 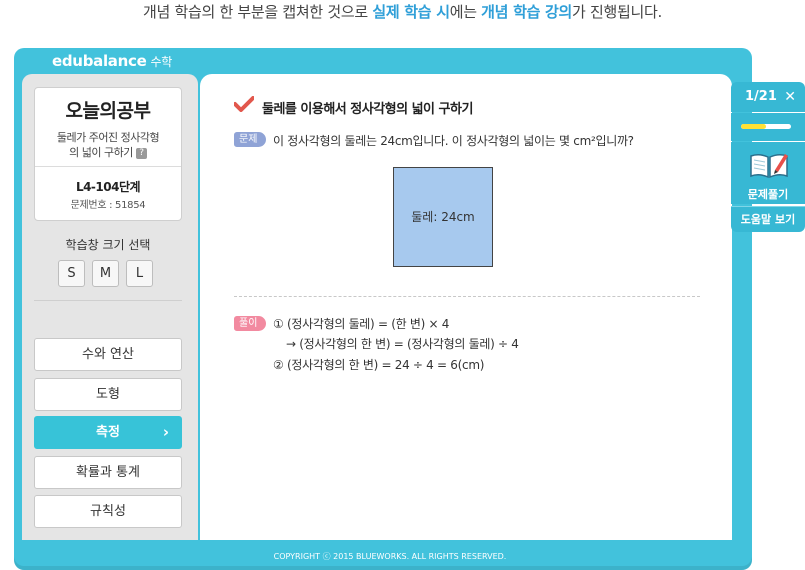 I want to click on size-s-button: S, so click(x=71, y=273).